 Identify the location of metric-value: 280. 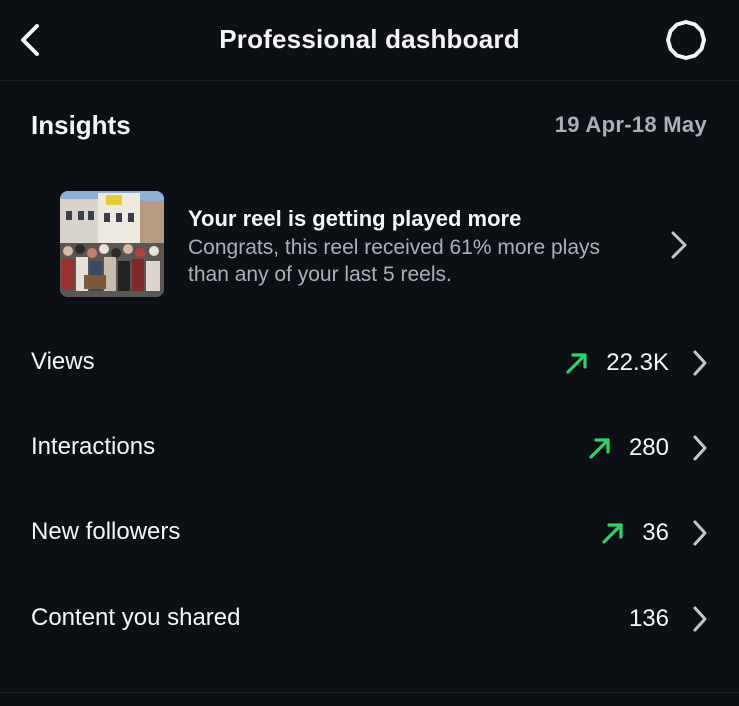
(648, 447).